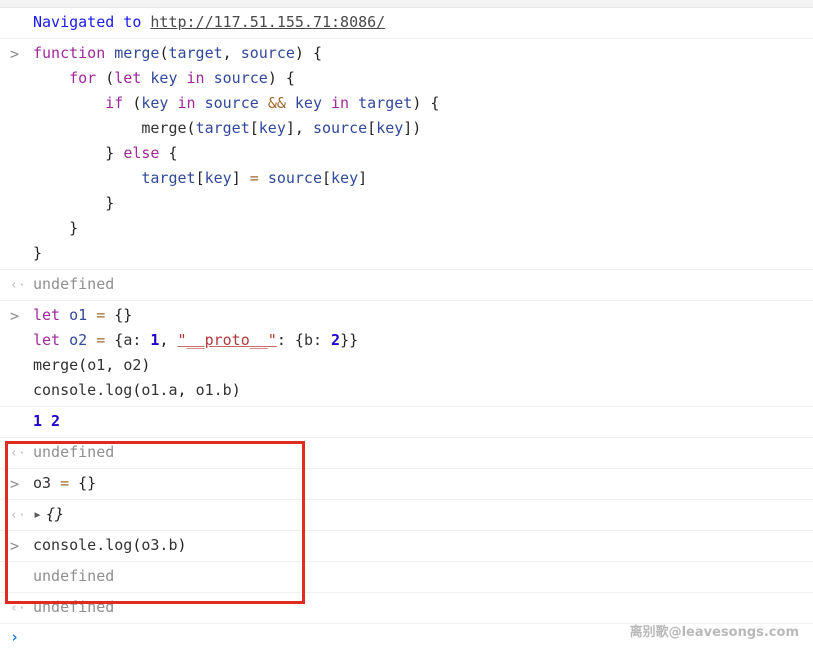 The width and height of the screenshot is (813, 654). Describe the element at coordinates (406, 484) in the screenshot. I see `console-entry-o3-assign: > o3 = {}` at that location.